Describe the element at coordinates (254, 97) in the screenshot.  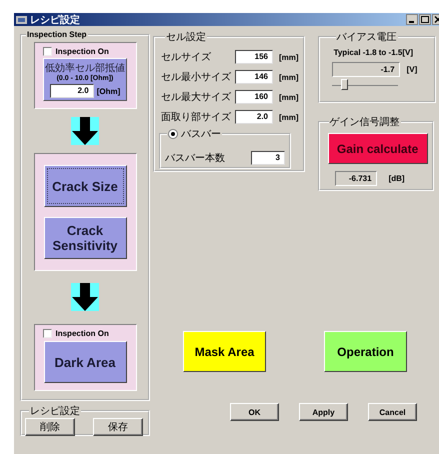
I see `input-field: 160` at that location.